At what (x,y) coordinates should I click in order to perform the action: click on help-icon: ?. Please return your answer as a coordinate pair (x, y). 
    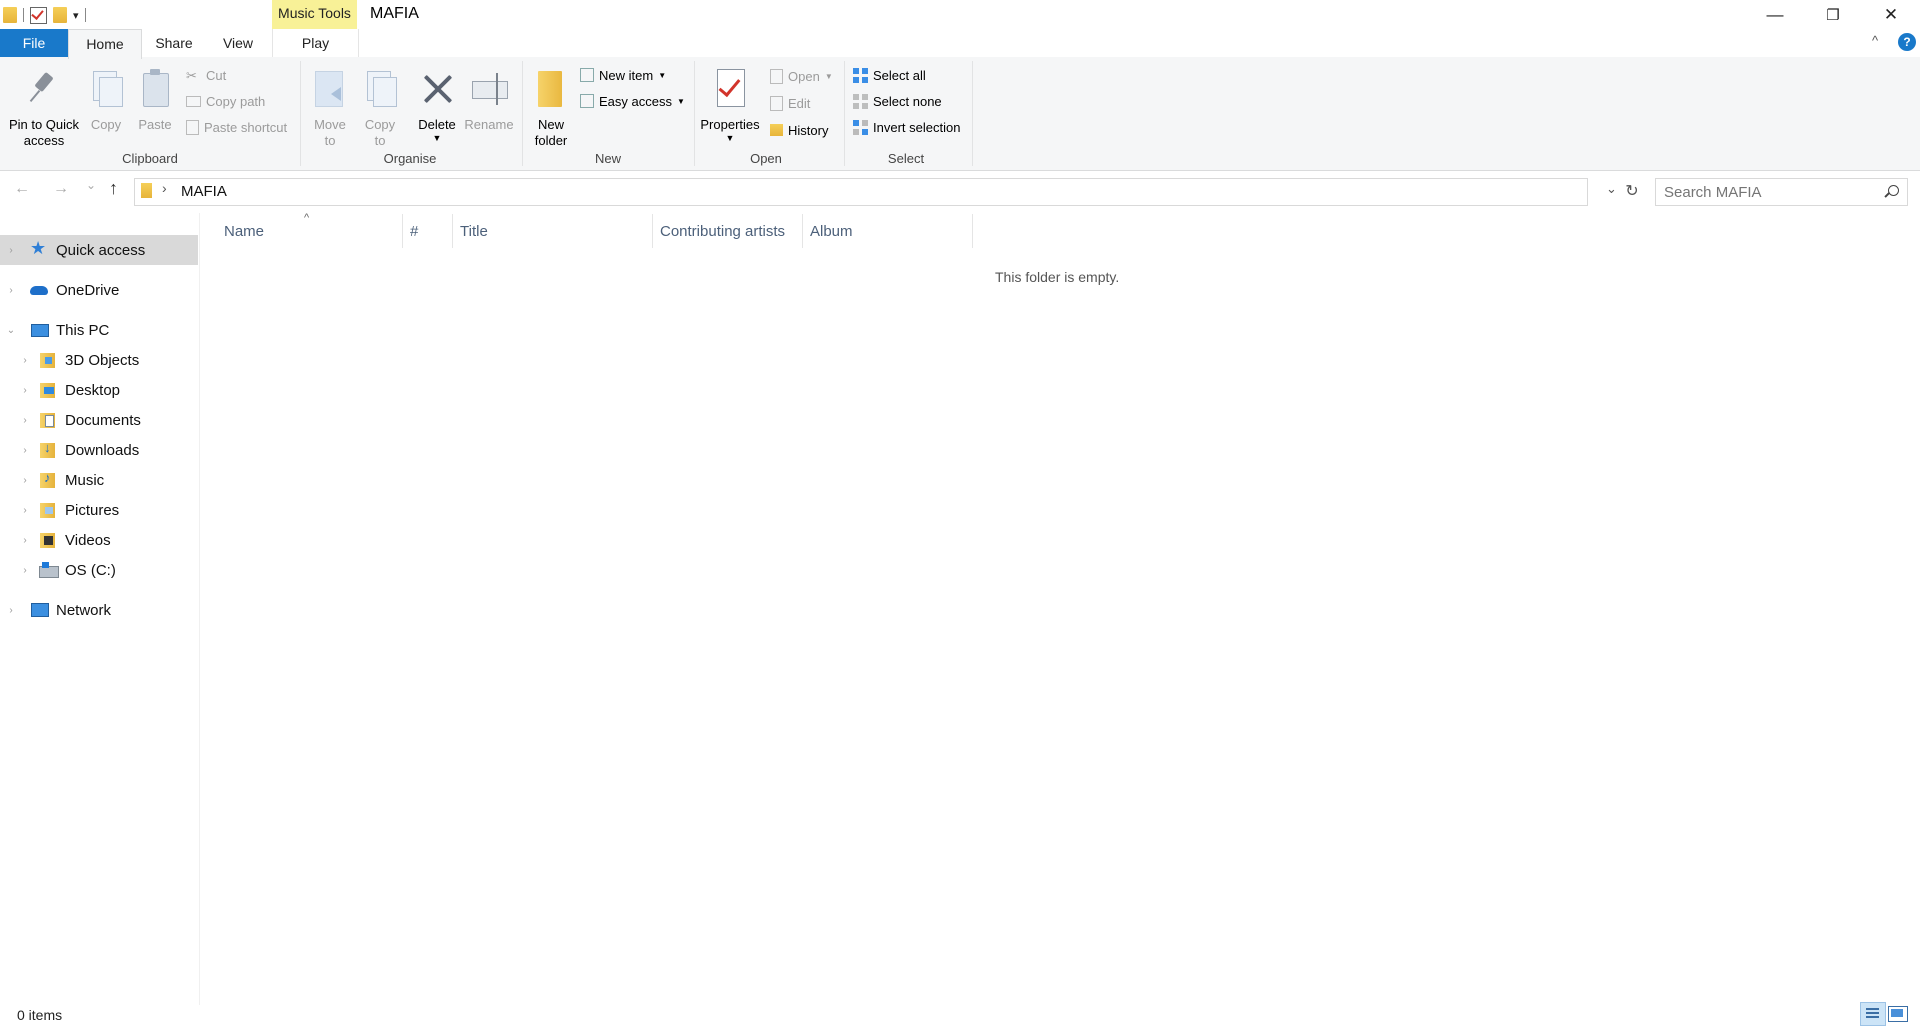
    Looking at the image, I should click on (1907, 42).